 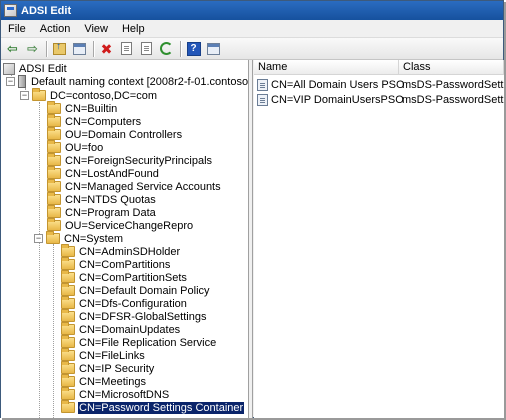 What do you see at coordinates (112, 173) in the screenshot?
I see `tree-item-label: CN=LostAndFound` at bounding box center [112, 173].